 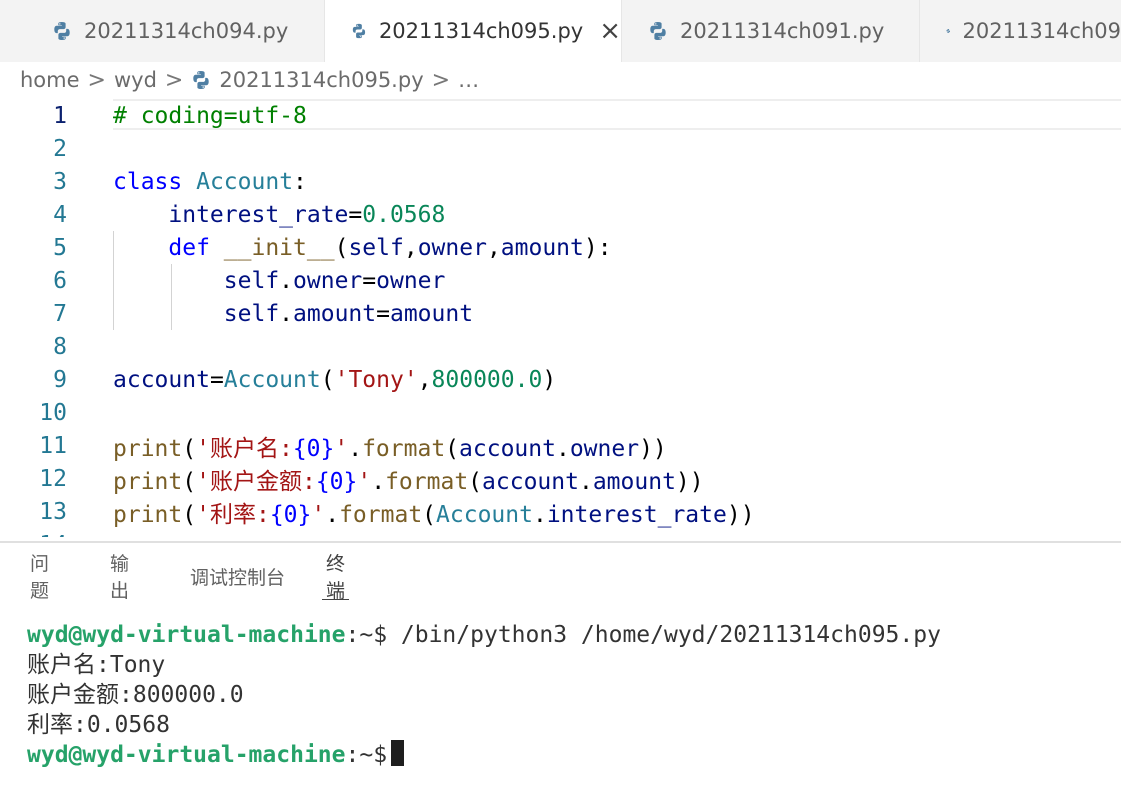 I want to click on line-number: 6, so click(x=60, y=280).